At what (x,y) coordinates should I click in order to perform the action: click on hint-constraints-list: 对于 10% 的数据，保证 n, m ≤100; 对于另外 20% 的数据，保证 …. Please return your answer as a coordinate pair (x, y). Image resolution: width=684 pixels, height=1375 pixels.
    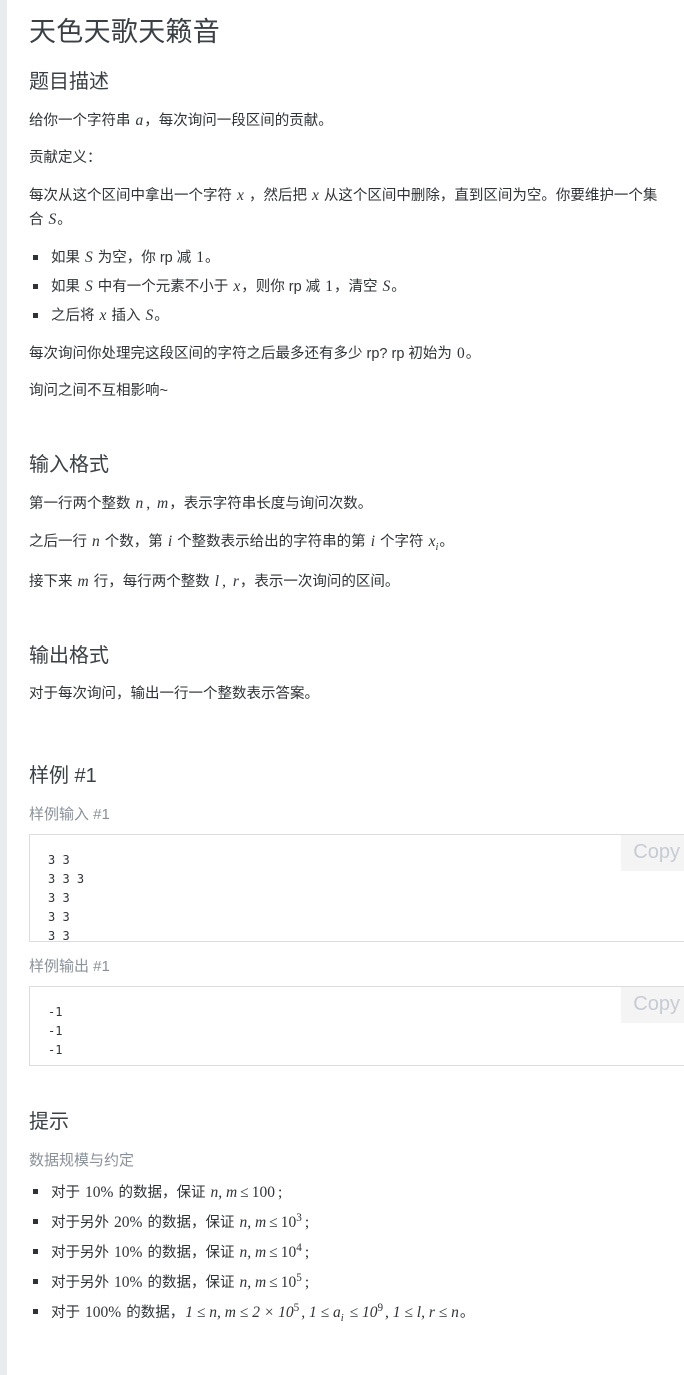
    Looking at the image, I should click on (356, 1254).